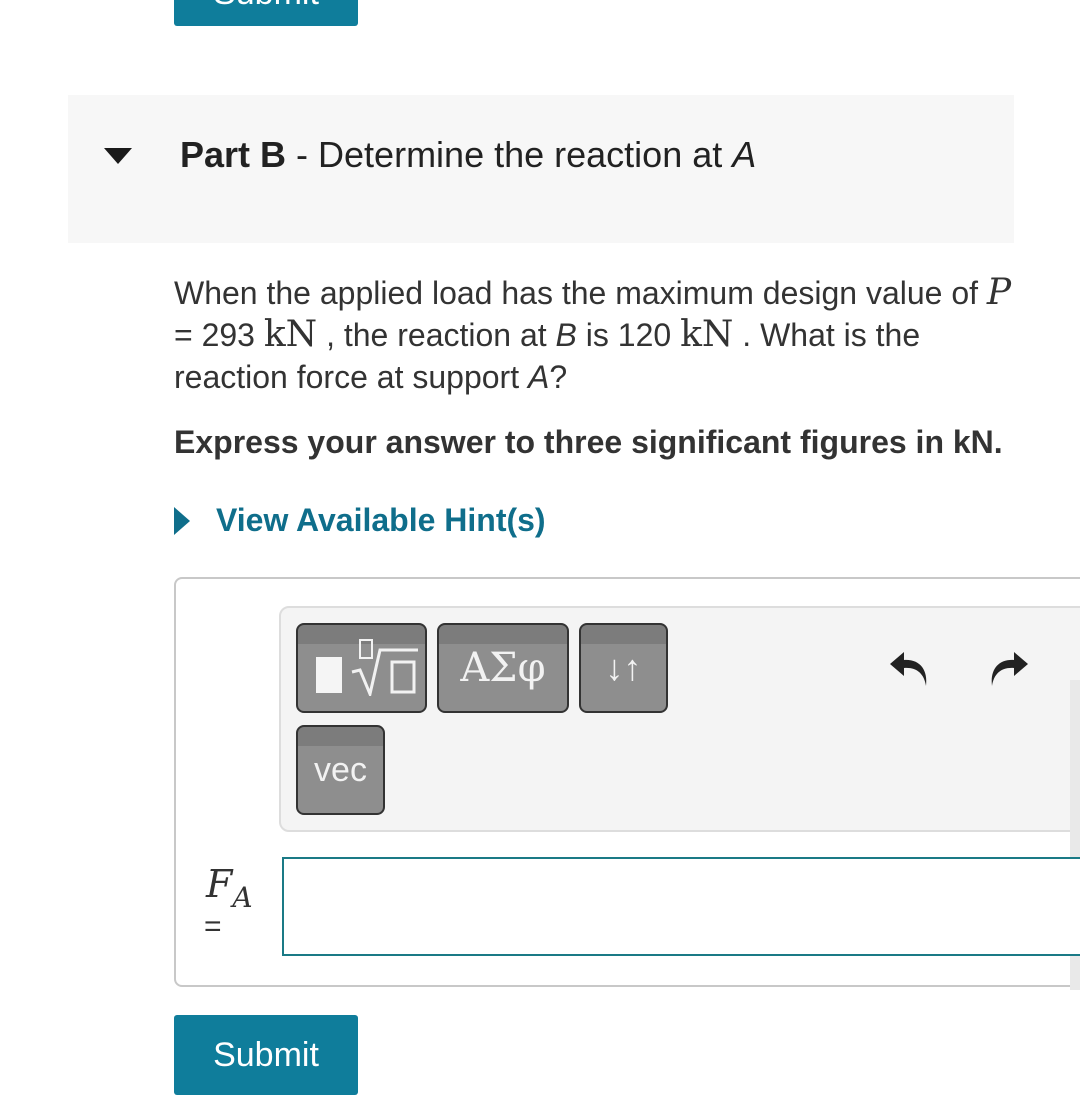  What do you see at coordinates (623, 668) in the screenshot?
I see `arrows-button: ↓↑` at bounding box center [623, 668].